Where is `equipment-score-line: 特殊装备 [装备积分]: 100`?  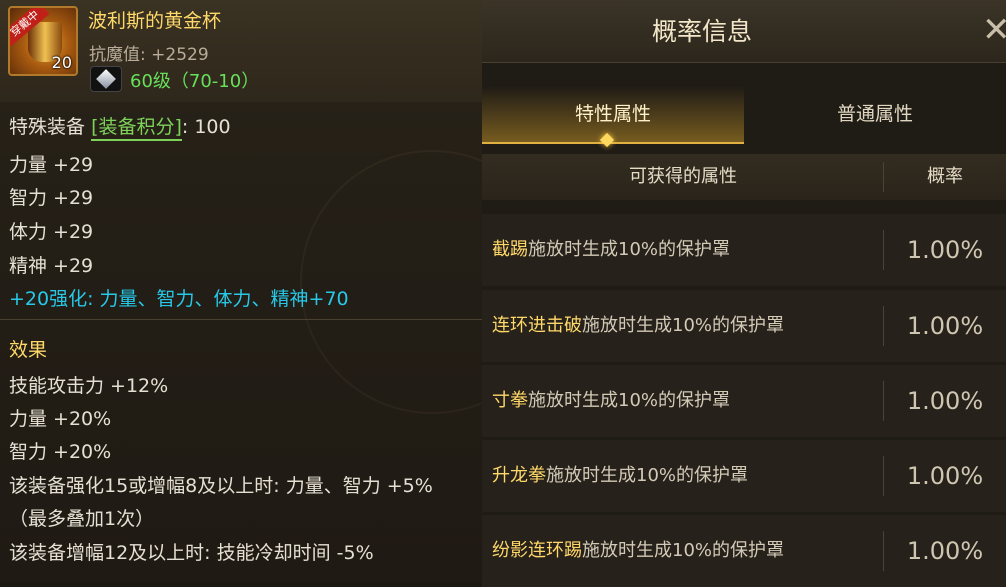 equipment-score-line: 特殊装备 [装备积分]: 100 is located at coordinates (120, 126).